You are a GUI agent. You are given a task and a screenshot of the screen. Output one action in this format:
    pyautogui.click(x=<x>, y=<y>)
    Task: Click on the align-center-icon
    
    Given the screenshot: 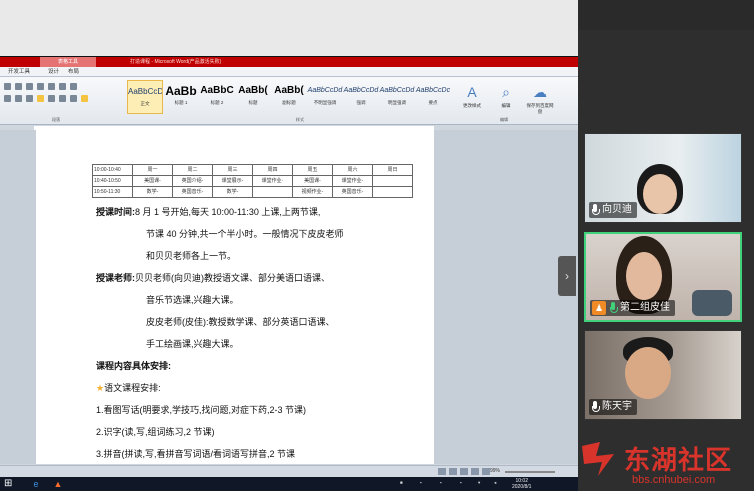 What is the action you would take?
    pyautogui.click(x=18, y=98)
    